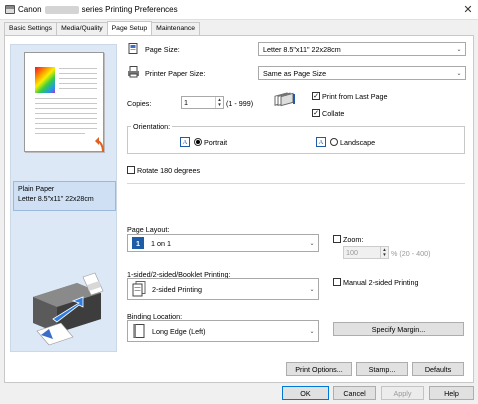 This screenshot has width=478, height=404. I want to click on collate-pages-icon, so click(284, 99).